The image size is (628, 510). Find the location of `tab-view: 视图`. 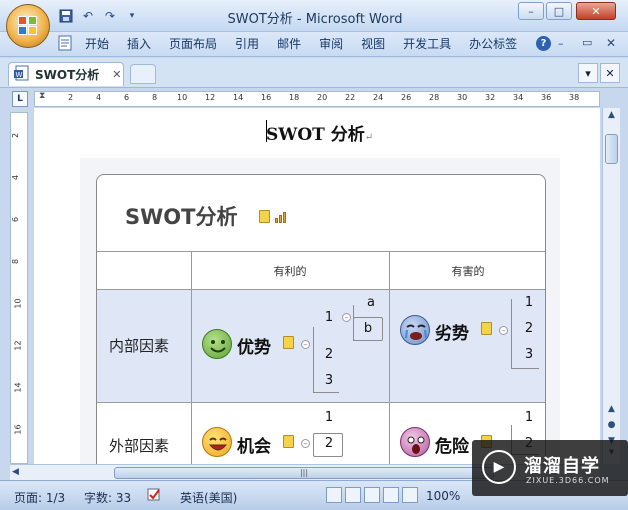

tab-view: 视图 is located at coordinates (373, 44).